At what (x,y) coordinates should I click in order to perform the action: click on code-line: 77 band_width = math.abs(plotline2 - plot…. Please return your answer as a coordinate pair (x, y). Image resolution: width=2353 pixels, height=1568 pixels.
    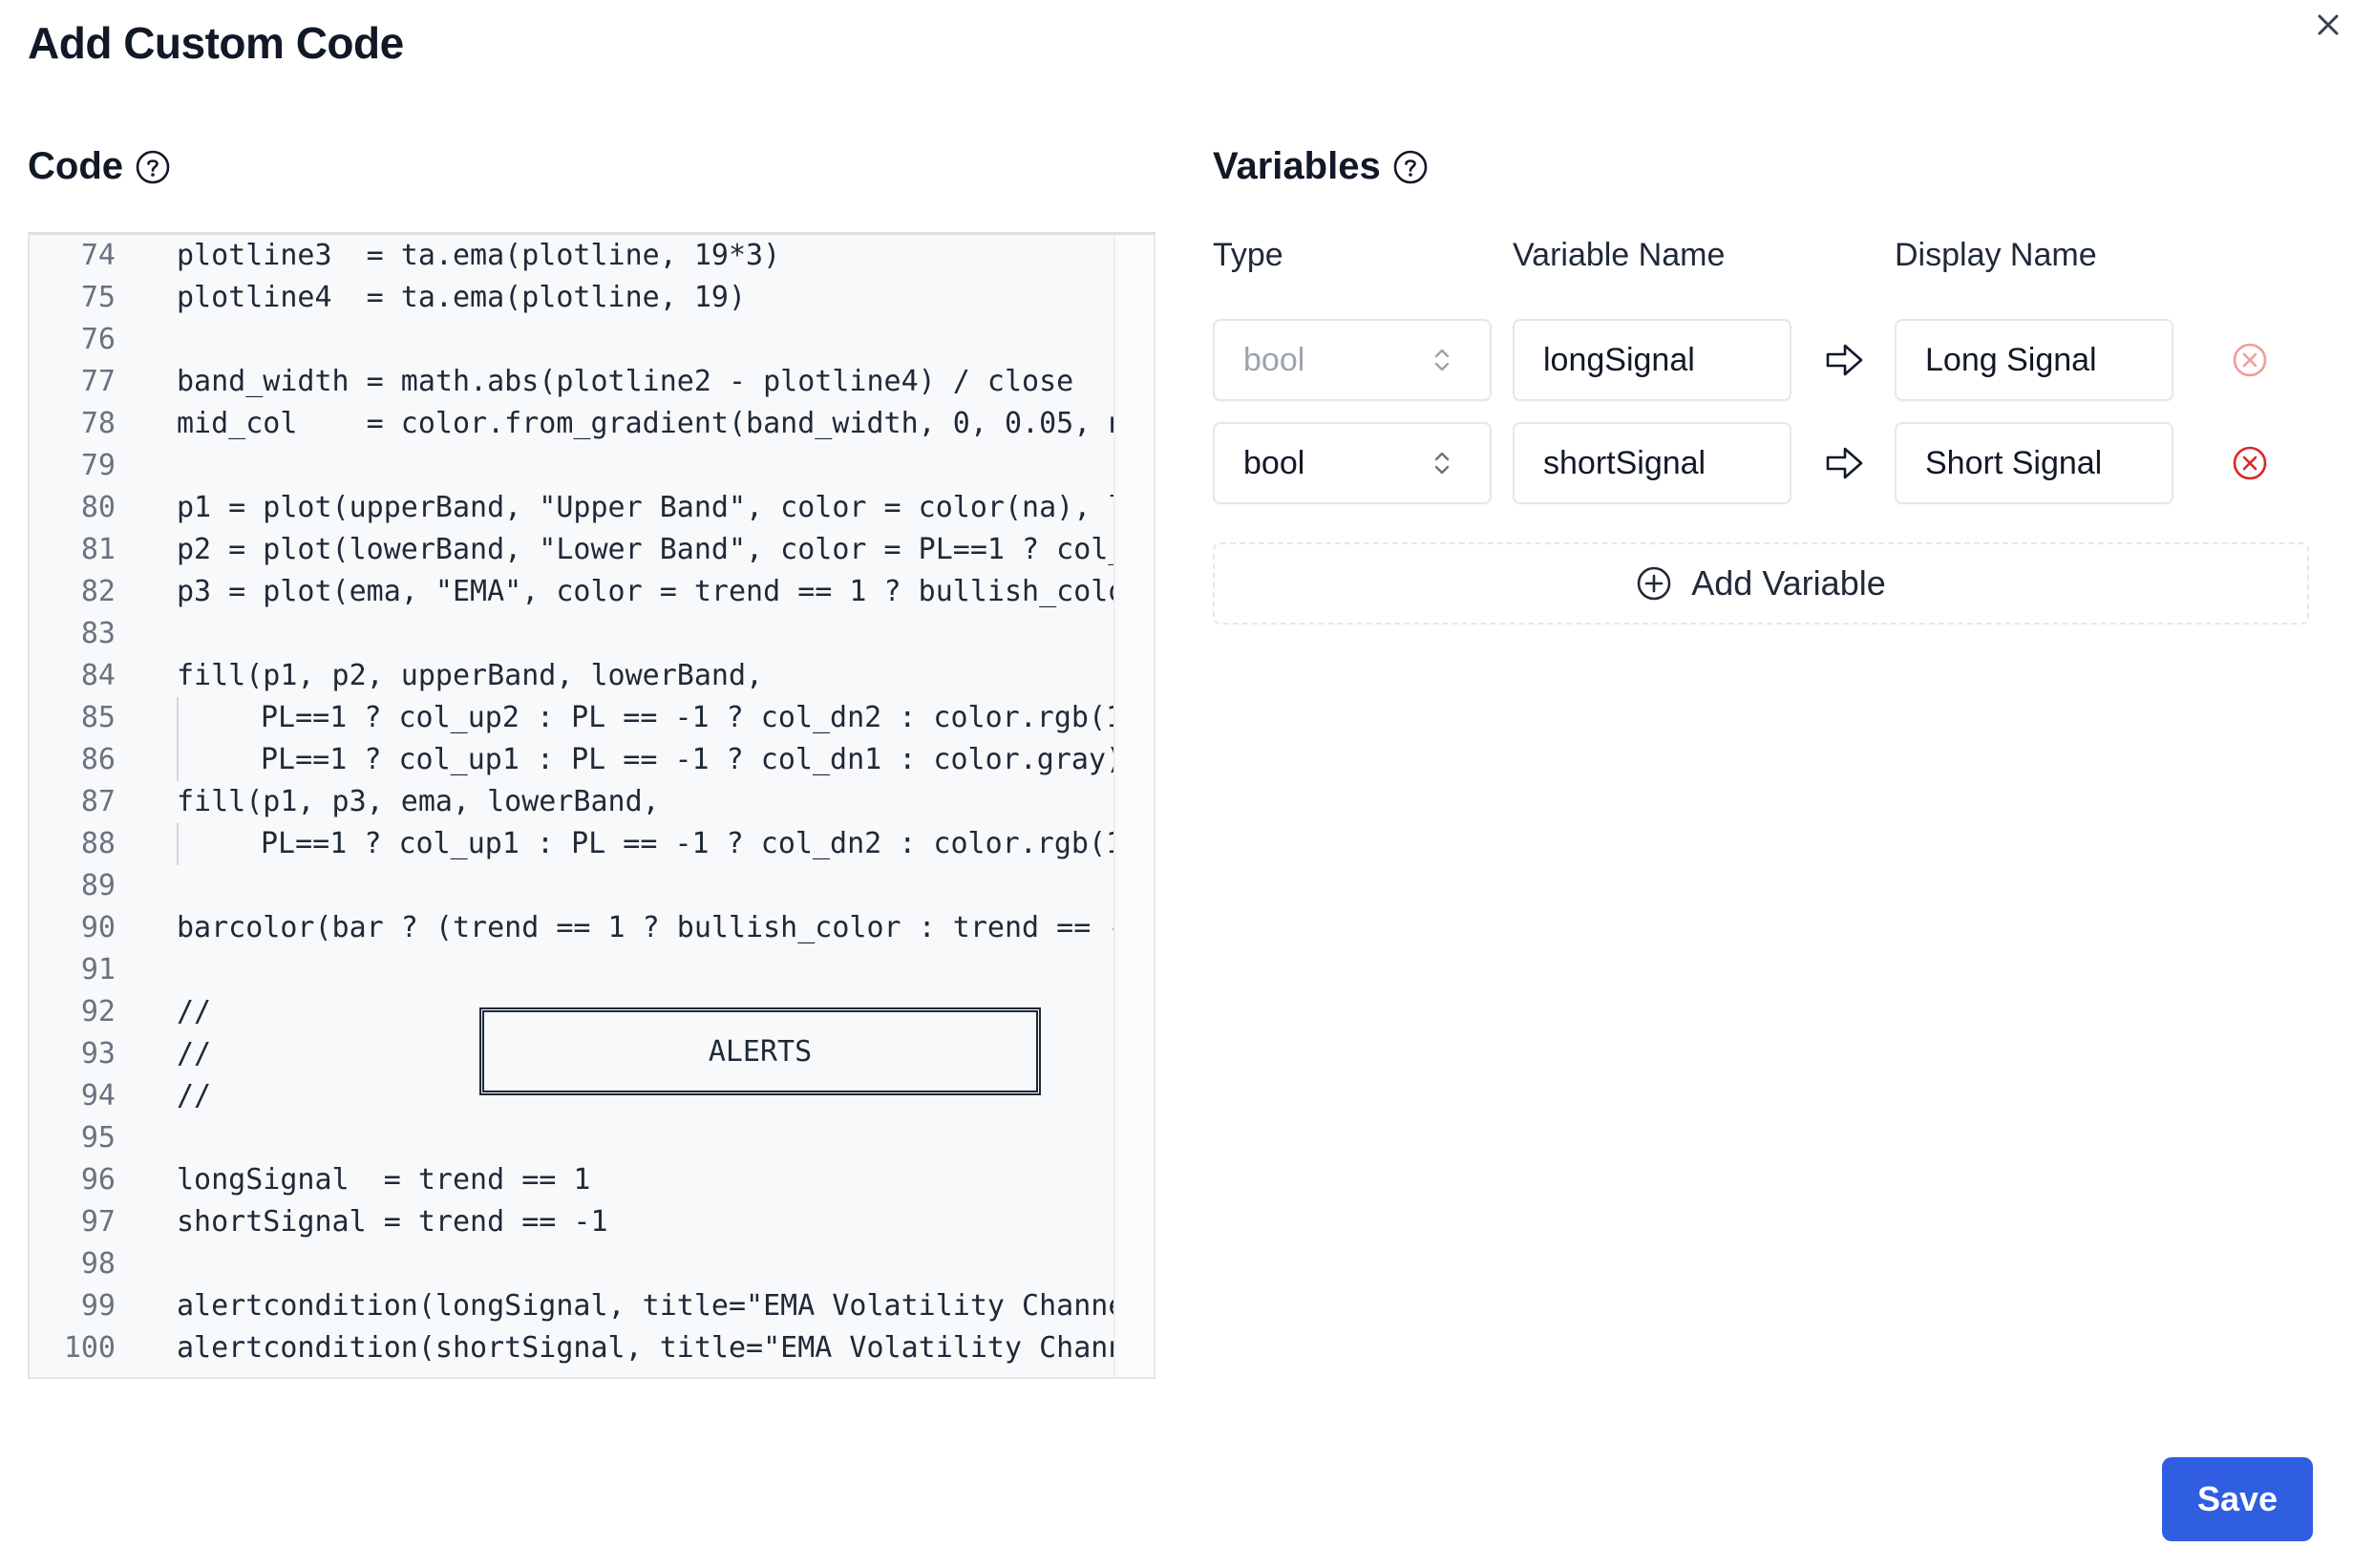
    Looking at the image, I should click on (592, 382).